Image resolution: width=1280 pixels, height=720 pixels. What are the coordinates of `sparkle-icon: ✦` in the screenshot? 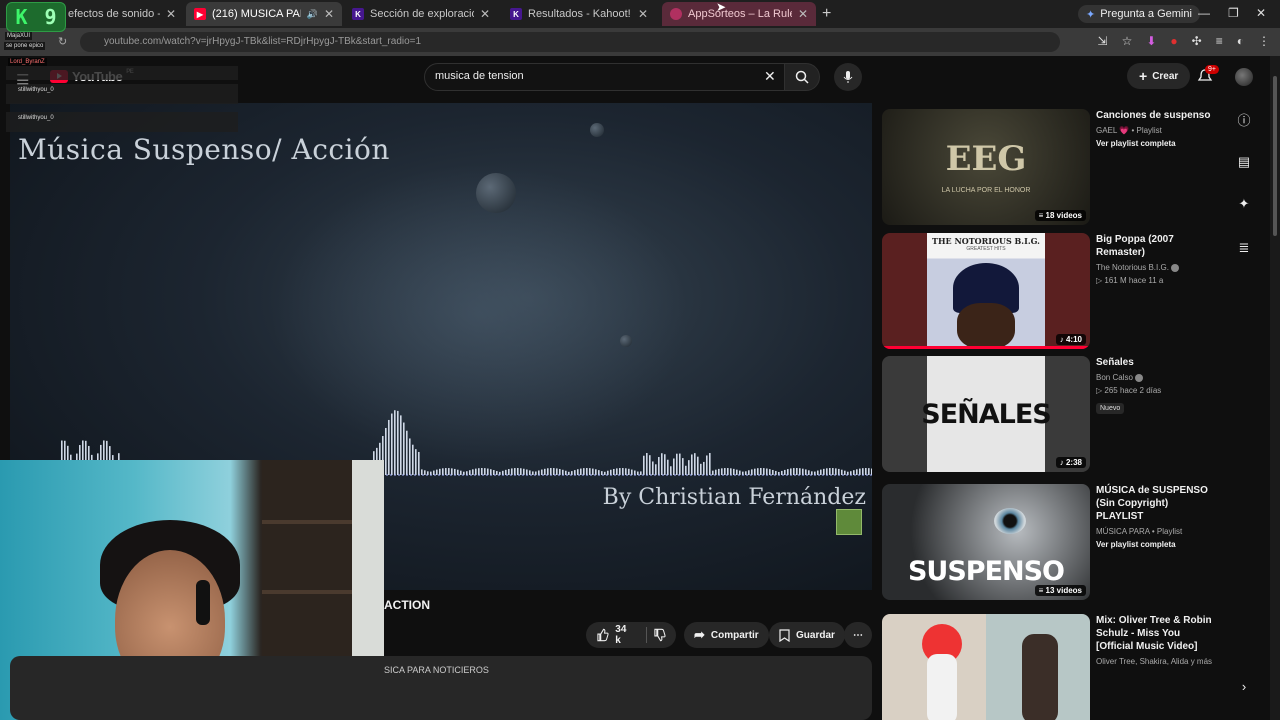 It's located at (1244, 204).